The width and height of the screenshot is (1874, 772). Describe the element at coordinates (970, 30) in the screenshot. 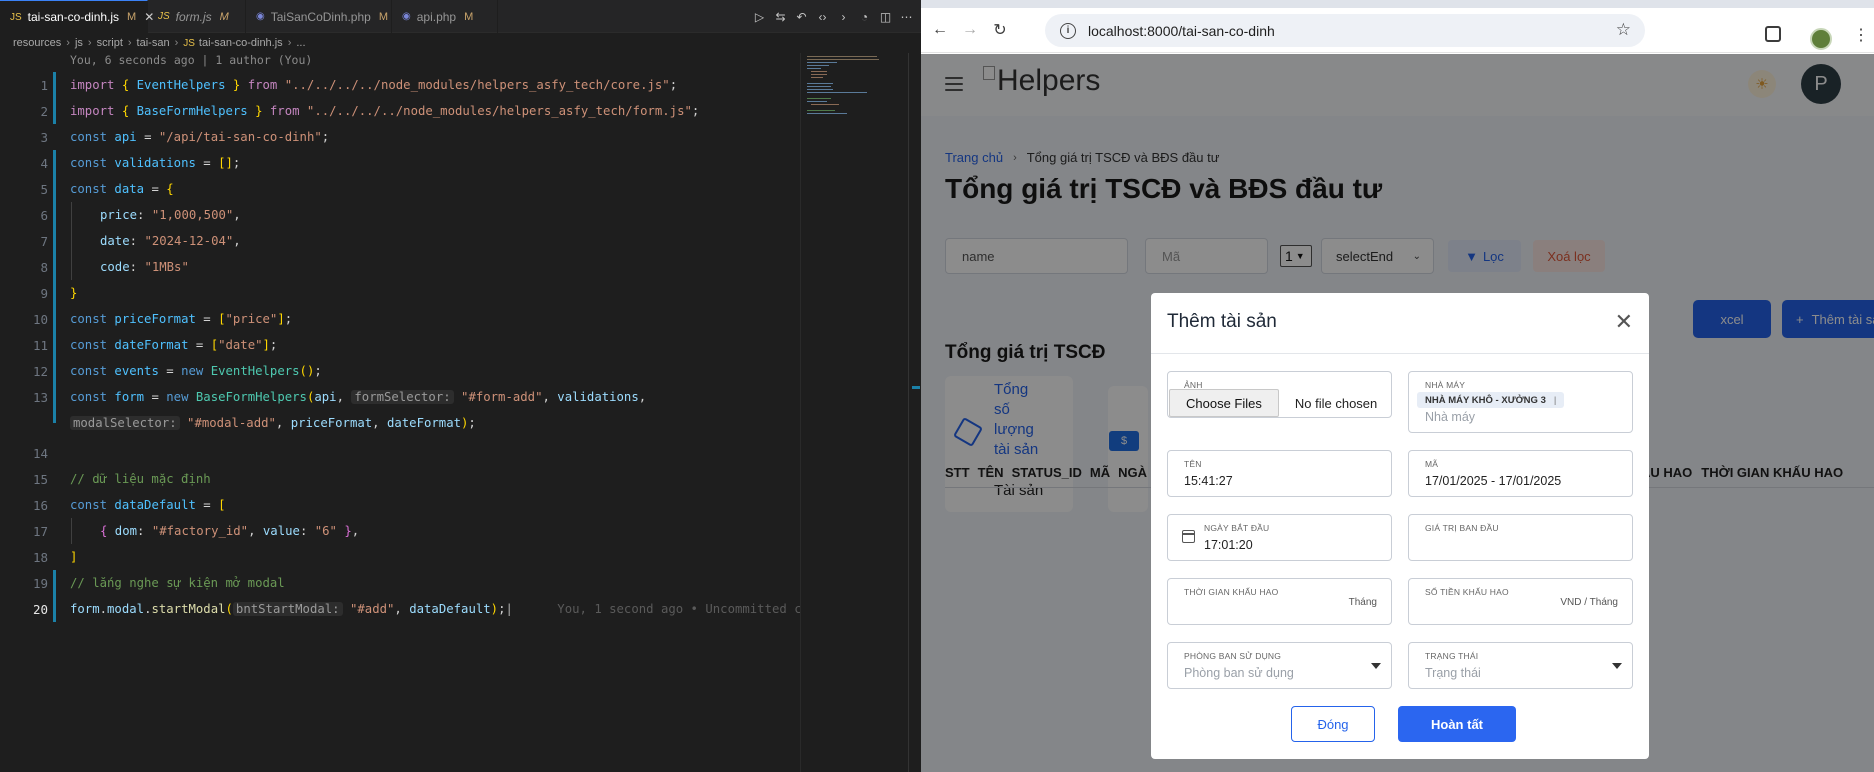

I see `forward-arrow-icon: →` at that location.